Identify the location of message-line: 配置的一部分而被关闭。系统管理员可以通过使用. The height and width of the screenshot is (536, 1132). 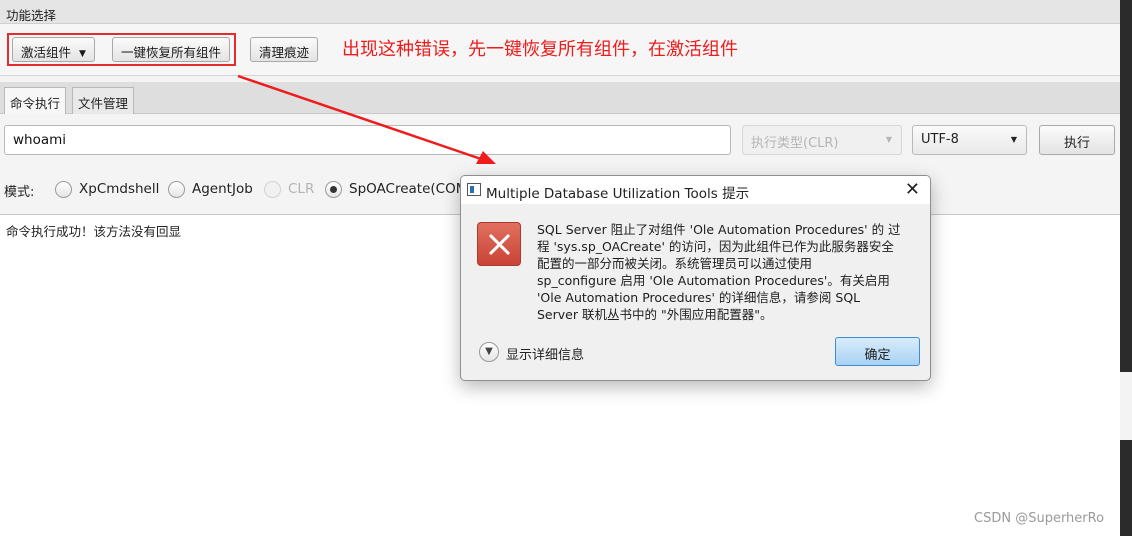
(675, 263).